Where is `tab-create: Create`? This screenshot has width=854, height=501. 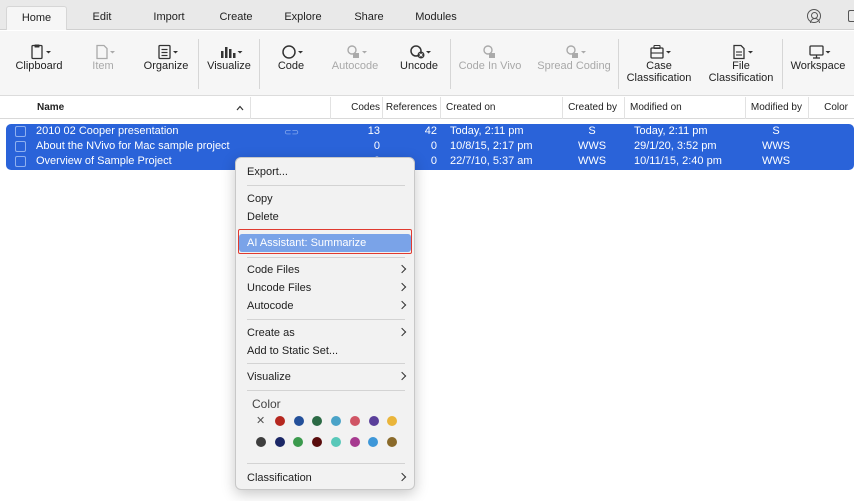 tab-create: Create is located at coordinates (236, 18).